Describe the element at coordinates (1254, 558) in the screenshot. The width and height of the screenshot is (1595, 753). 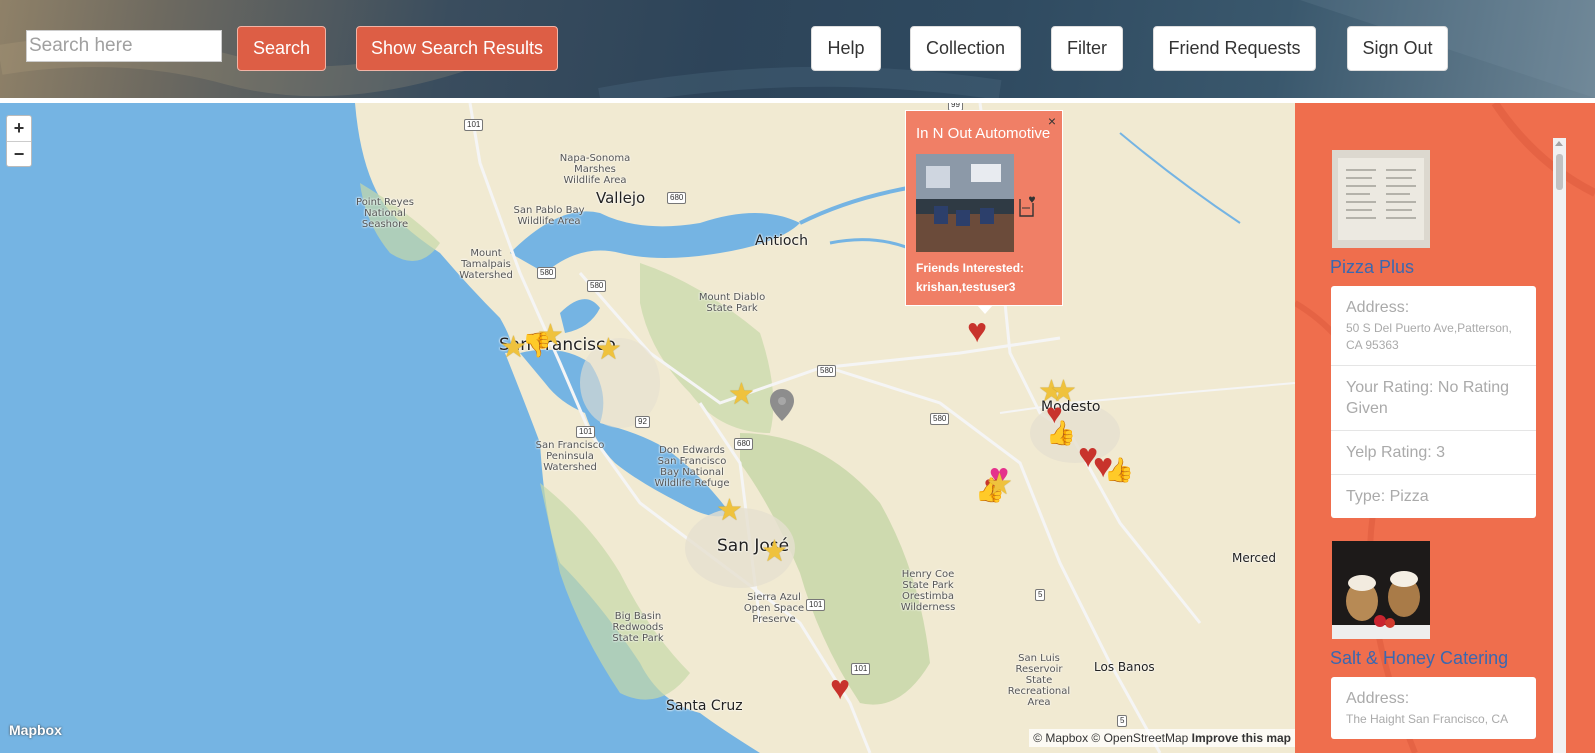
I see `place-label: Merced` at that location.